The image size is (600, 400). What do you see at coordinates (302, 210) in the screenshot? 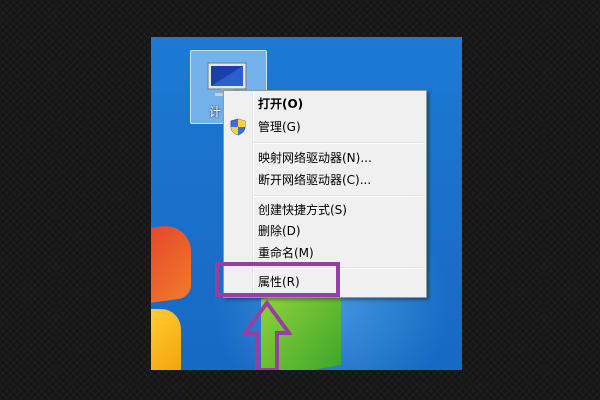
I see `menu-item-create-shortcut: 创建快捷方式(S)` at bounding box center [302, 210].